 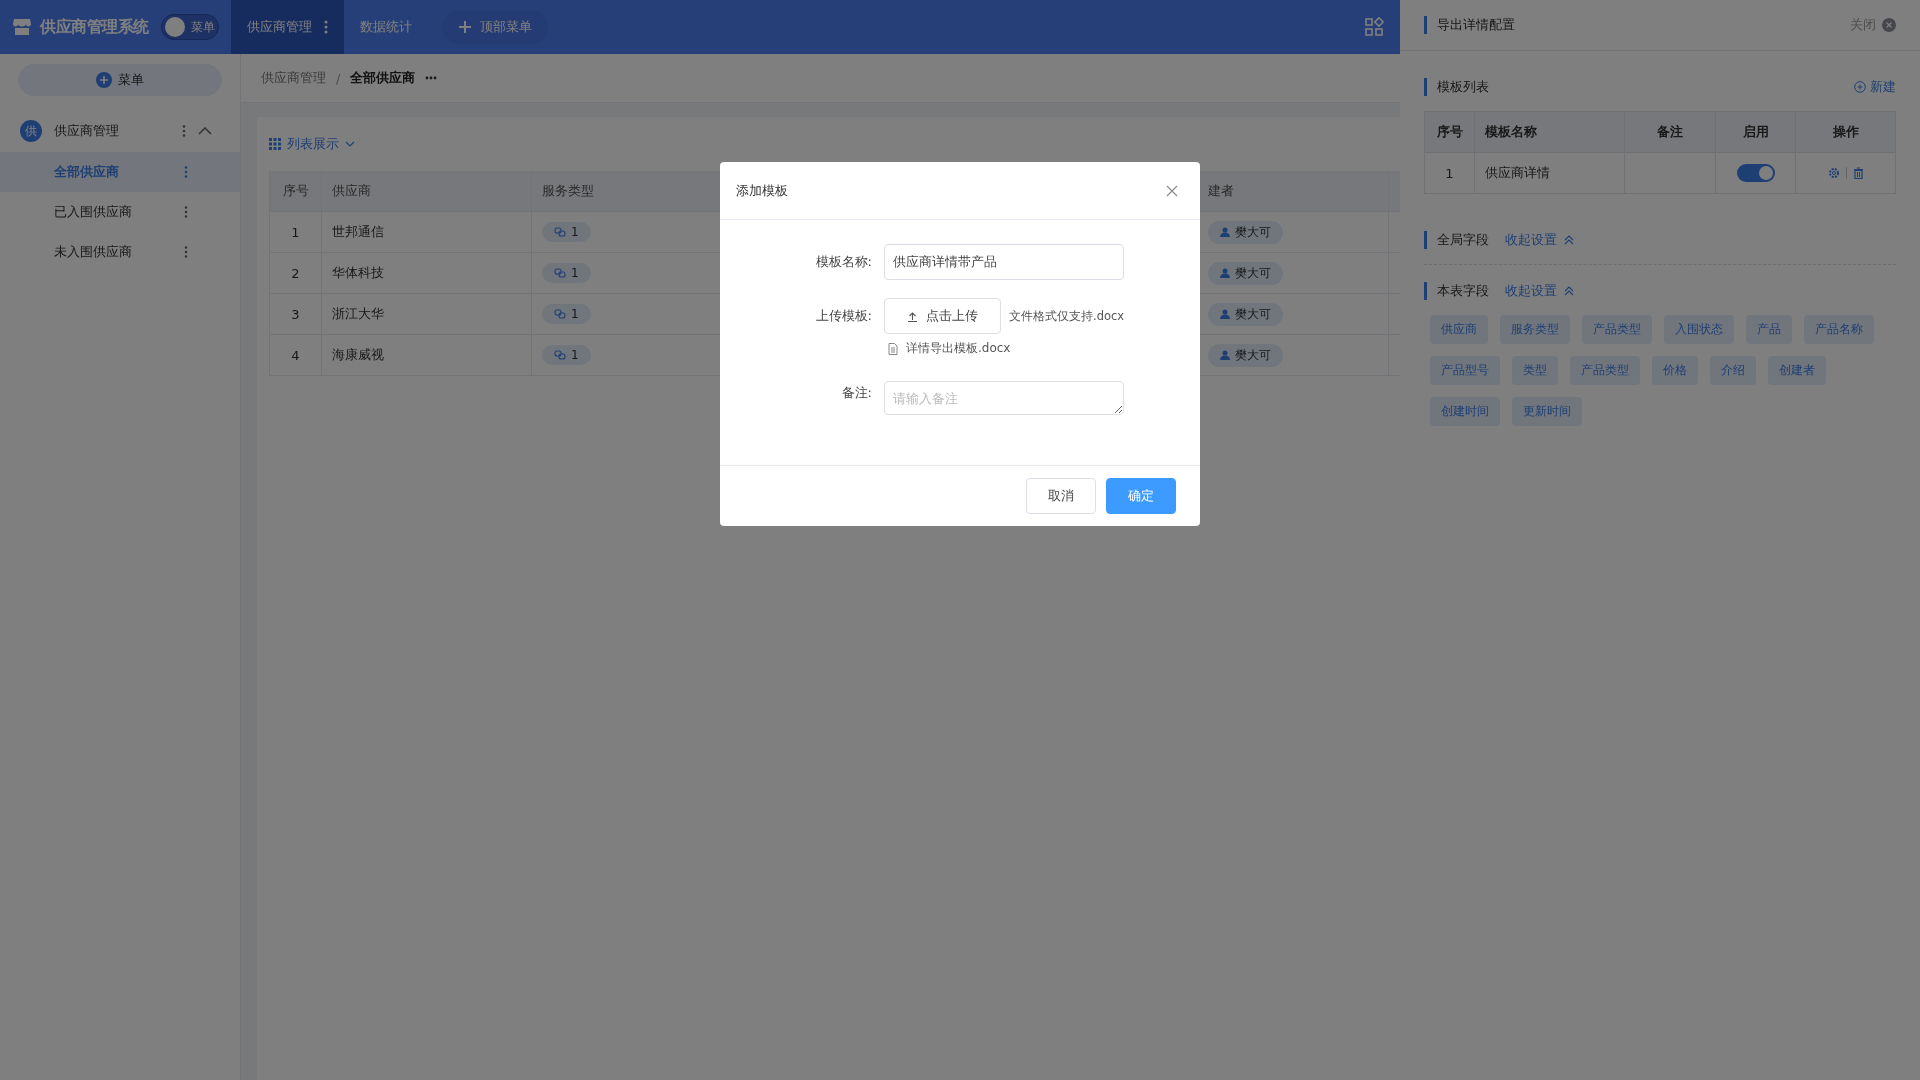 I want to click on file-icon, so click(x=893, y=348).